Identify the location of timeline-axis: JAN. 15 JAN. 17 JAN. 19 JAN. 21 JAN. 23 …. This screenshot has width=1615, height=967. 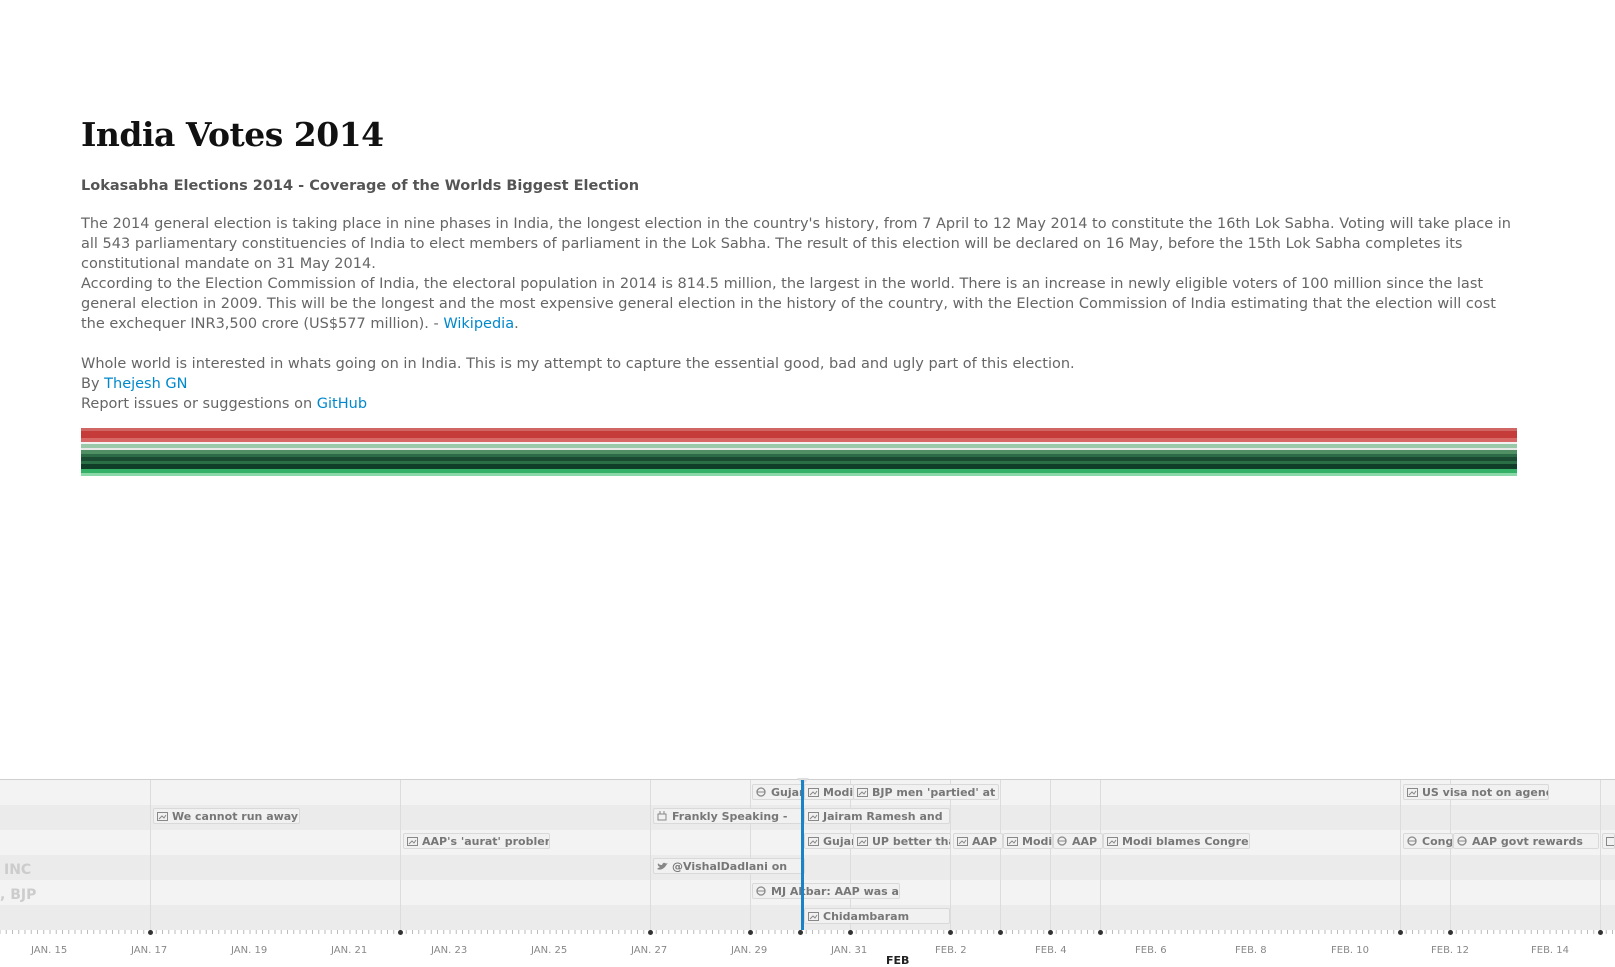
(807, 946).